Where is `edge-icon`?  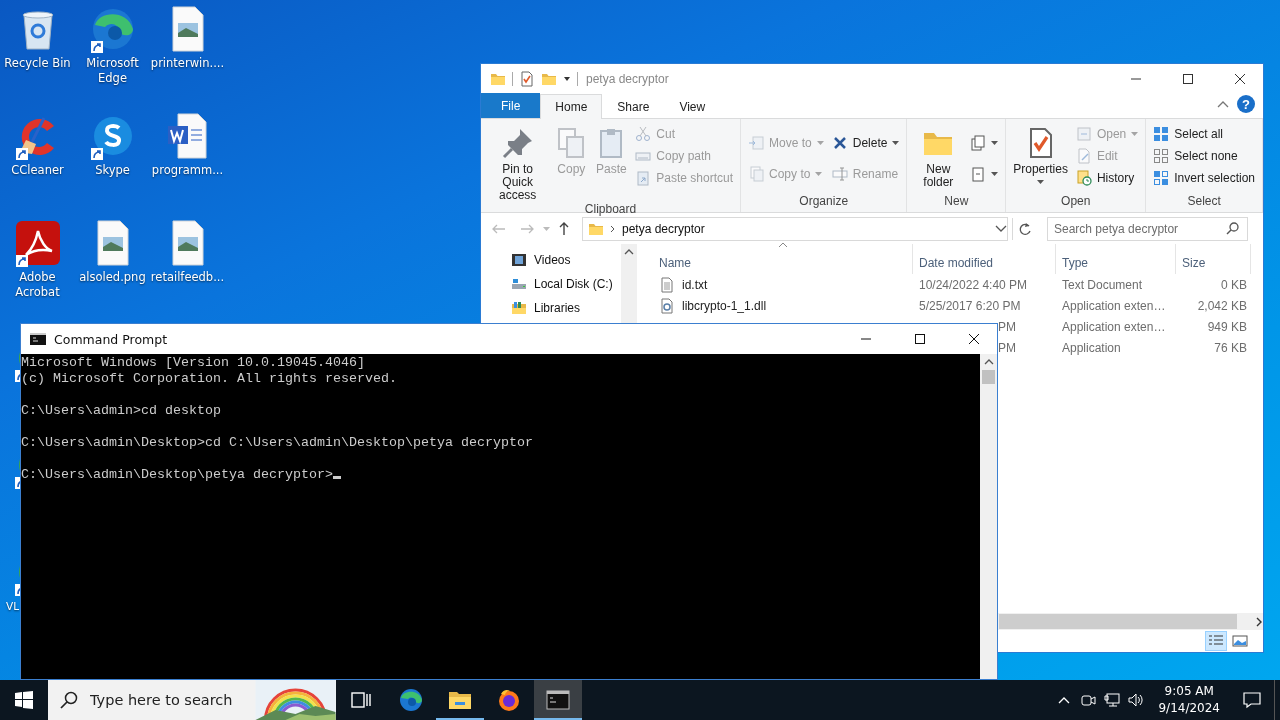
edge-icon is located at coordinates (411, 700).